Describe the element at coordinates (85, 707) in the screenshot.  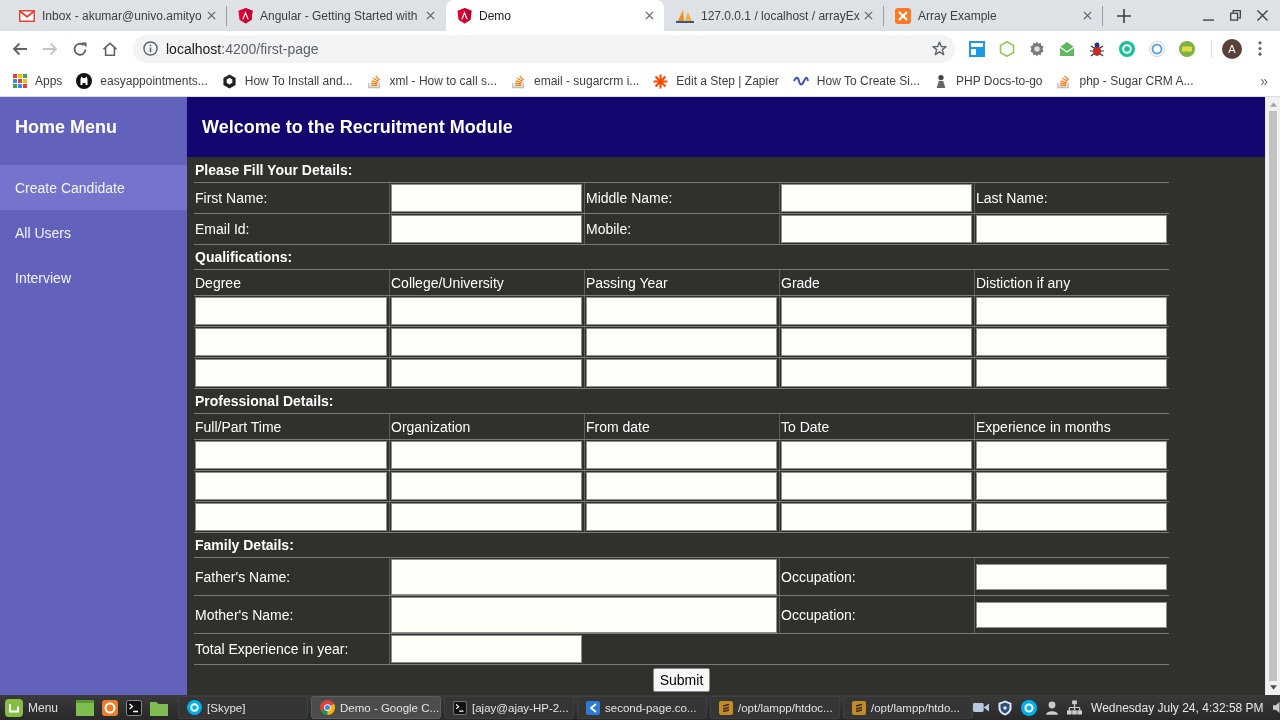
I see `window-icon` at that location.